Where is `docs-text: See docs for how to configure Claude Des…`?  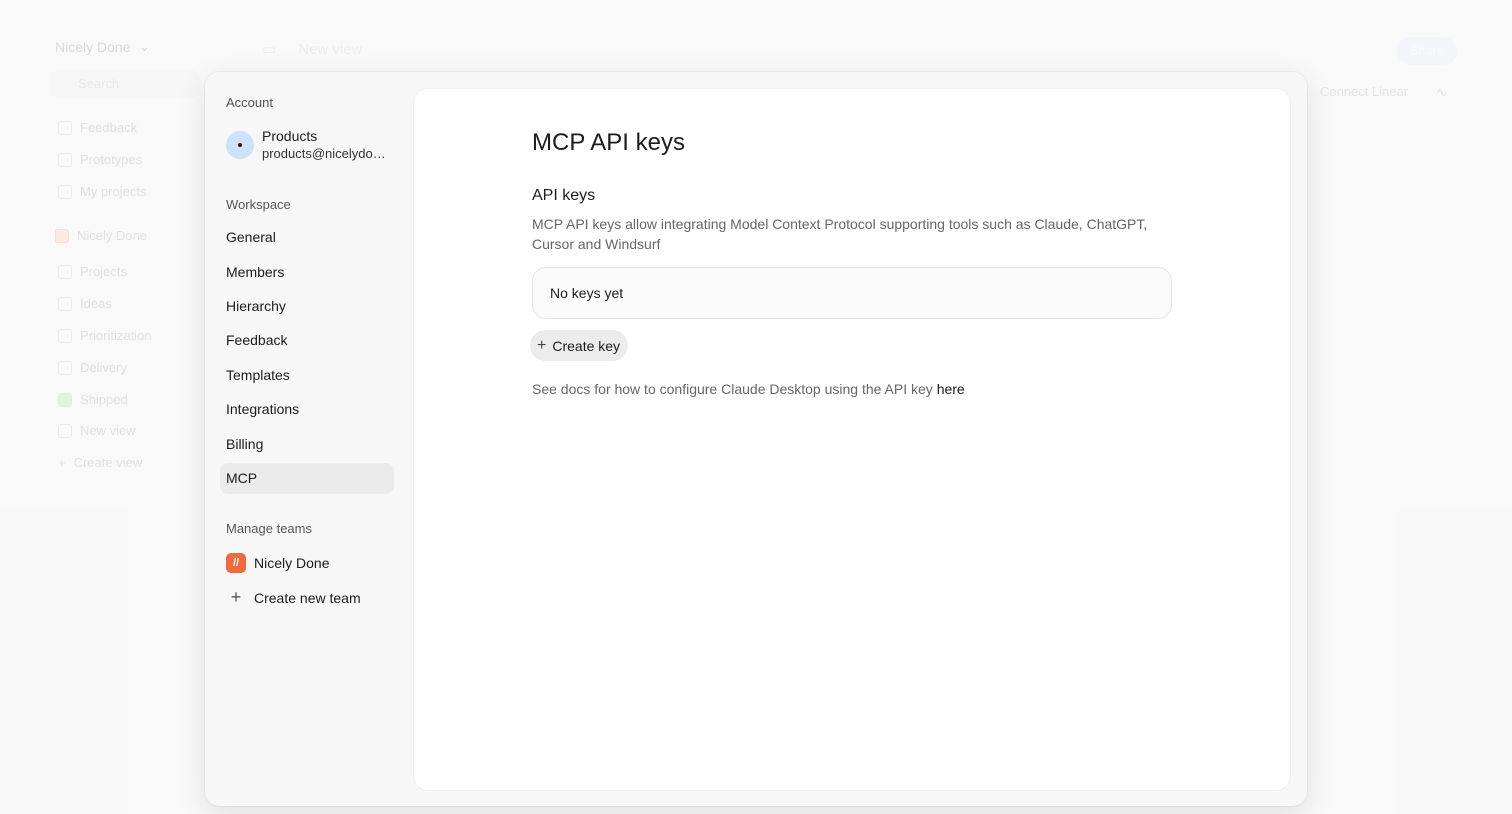
docs-text: See docs for how to configure Claude Des… is located at coordinates (732, 389).